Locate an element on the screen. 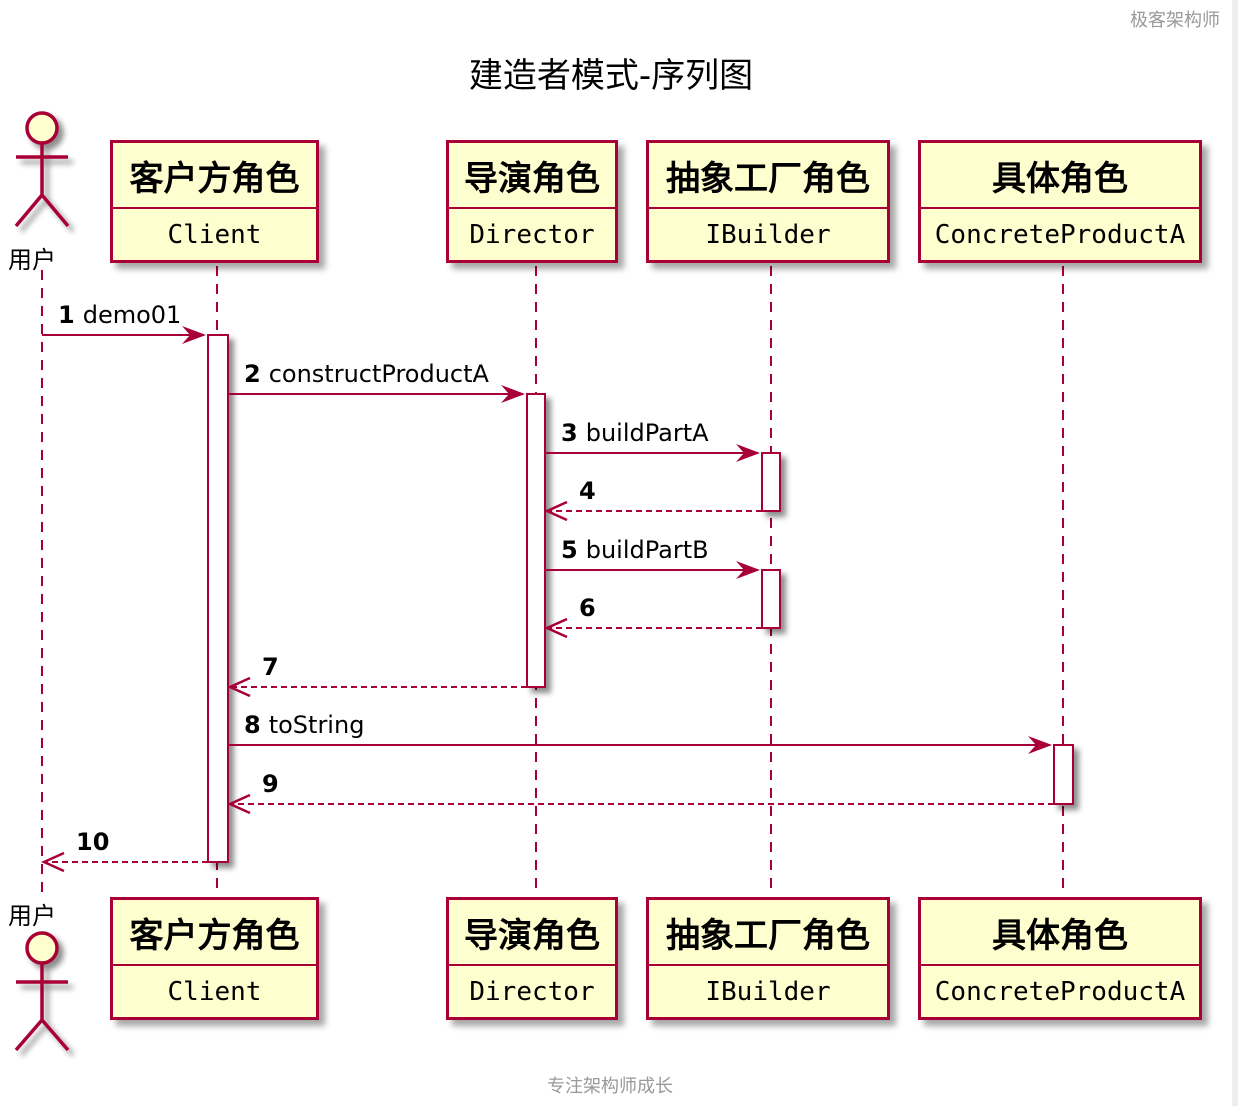 This screenshot has width=1238, height=1106. activation-builder-a is located at coordinates (771, 482).